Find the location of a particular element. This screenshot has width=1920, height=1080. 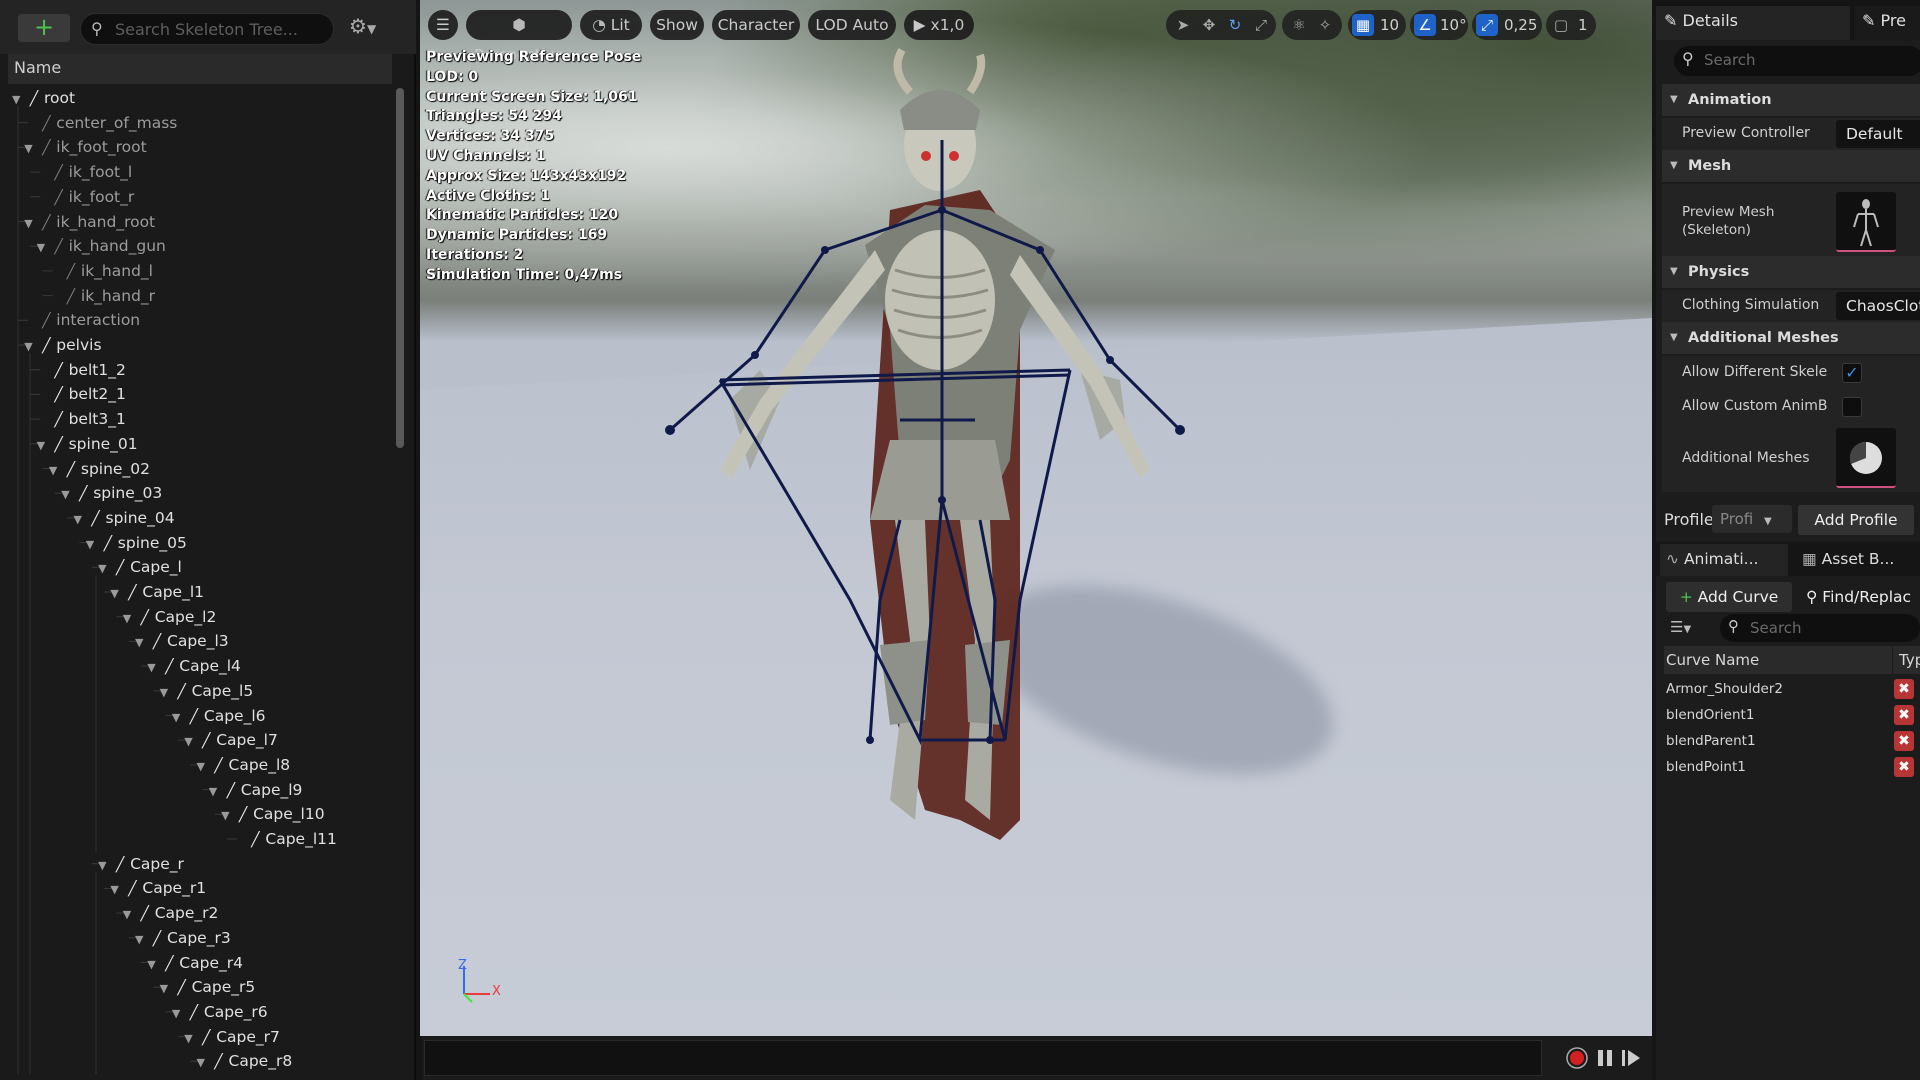

tree-row-pelvis: ▼ ╱ pelvis is located at coordinates (62, 345).